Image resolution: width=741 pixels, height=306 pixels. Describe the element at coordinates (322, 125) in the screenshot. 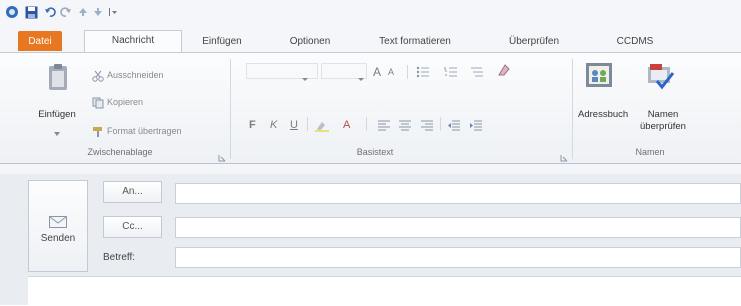

I see `highlight-icon` at that location.